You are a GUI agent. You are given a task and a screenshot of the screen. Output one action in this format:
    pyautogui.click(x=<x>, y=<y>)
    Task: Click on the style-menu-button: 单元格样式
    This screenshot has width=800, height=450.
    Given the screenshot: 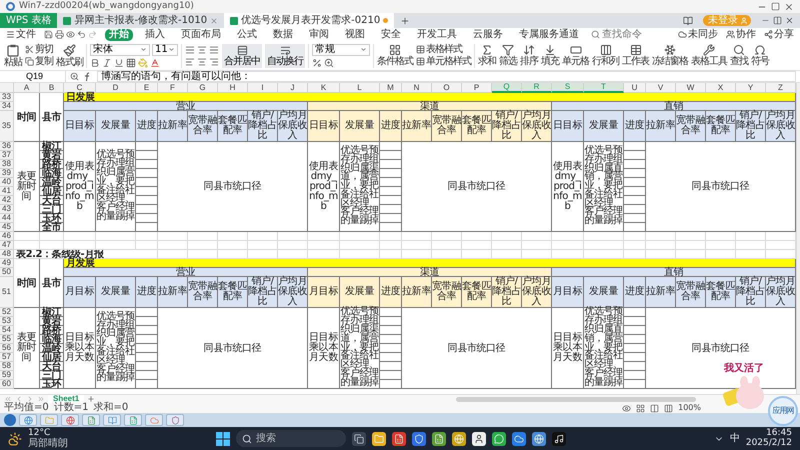 What is the action you would take?
    pyautogui.click(x=443, y=61)
    